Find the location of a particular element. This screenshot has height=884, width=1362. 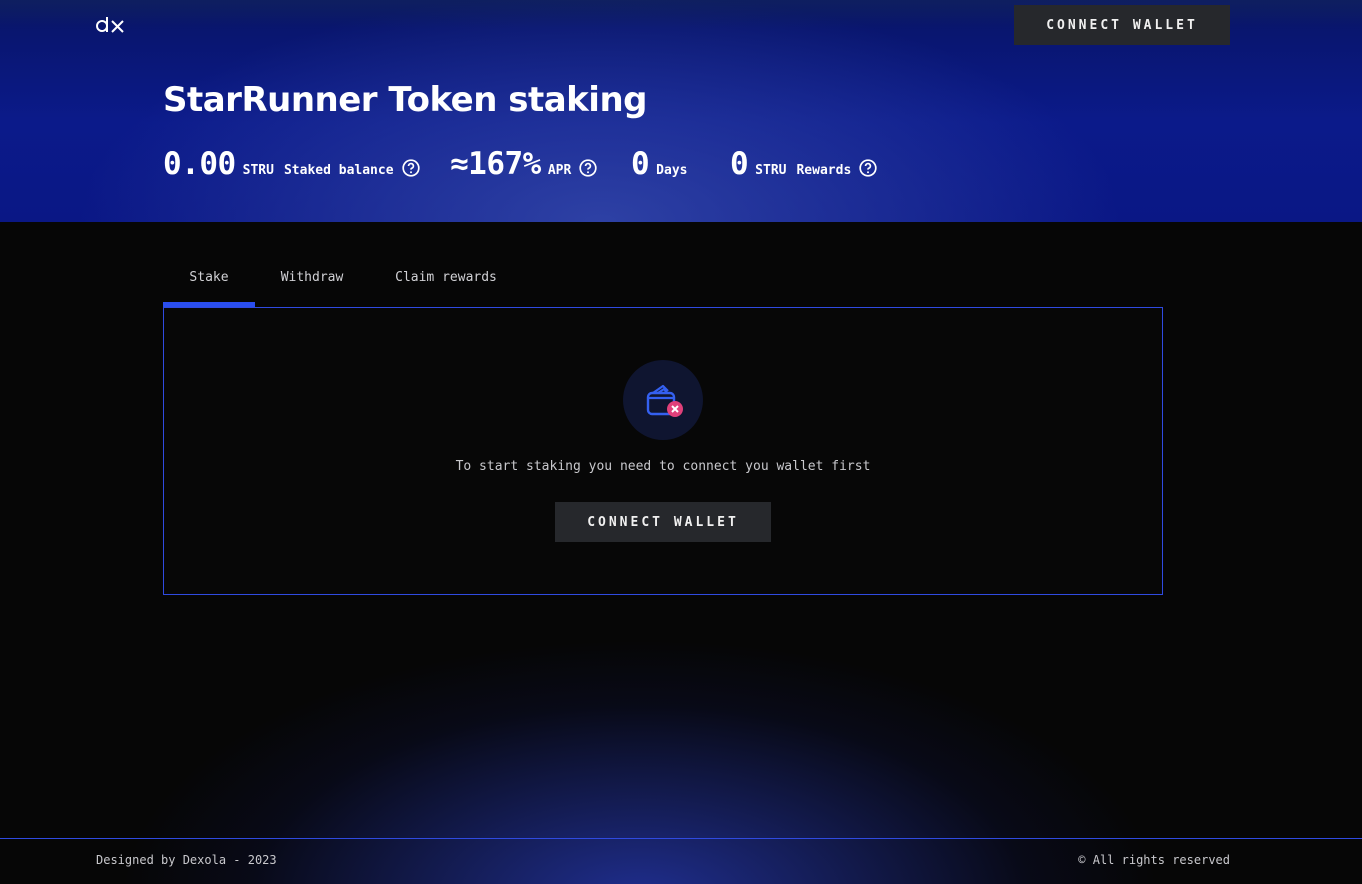

rewards-unit: STRU is located at coordinates (771, 170).